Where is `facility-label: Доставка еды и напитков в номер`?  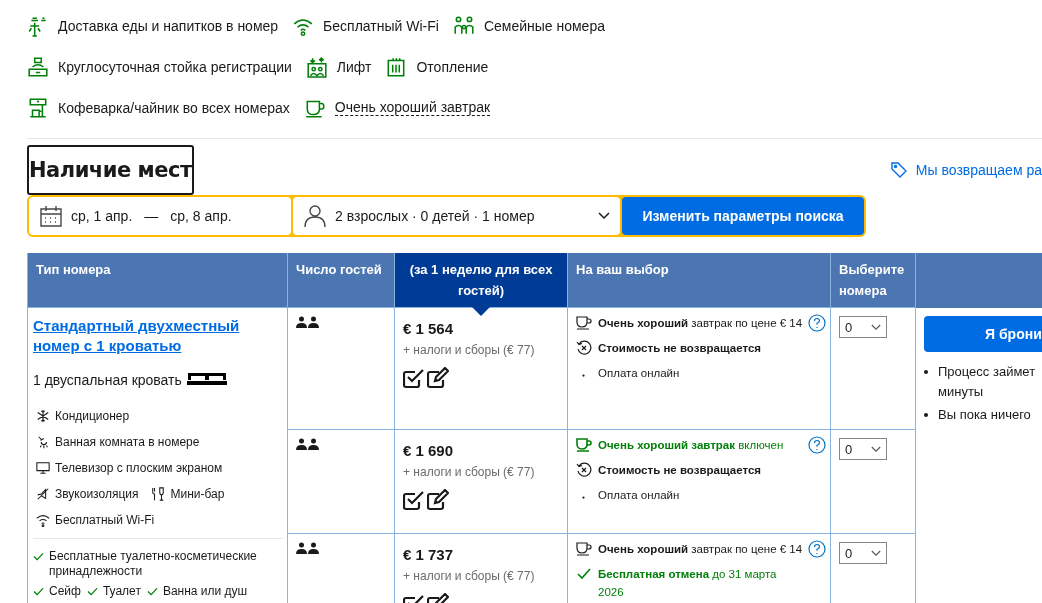
facility-label: Доставка еды и напитков в номер is located at coordinates (168, 25).